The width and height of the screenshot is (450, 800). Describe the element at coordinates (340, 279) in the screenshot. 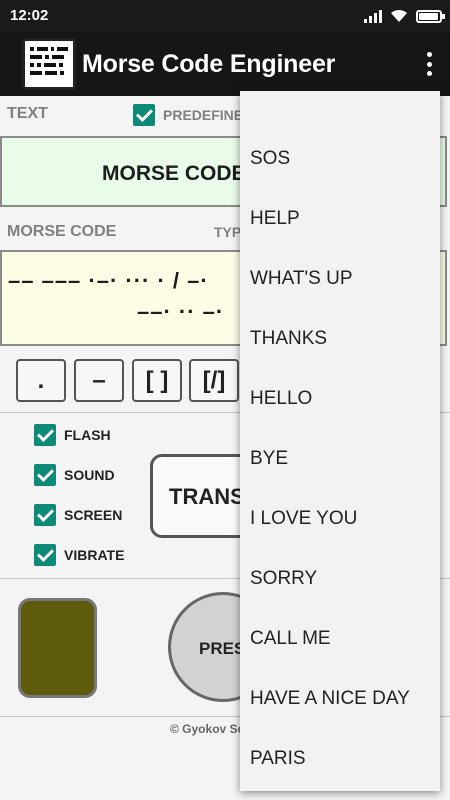

I see `menu-item: WHAT'S UP` at that location.